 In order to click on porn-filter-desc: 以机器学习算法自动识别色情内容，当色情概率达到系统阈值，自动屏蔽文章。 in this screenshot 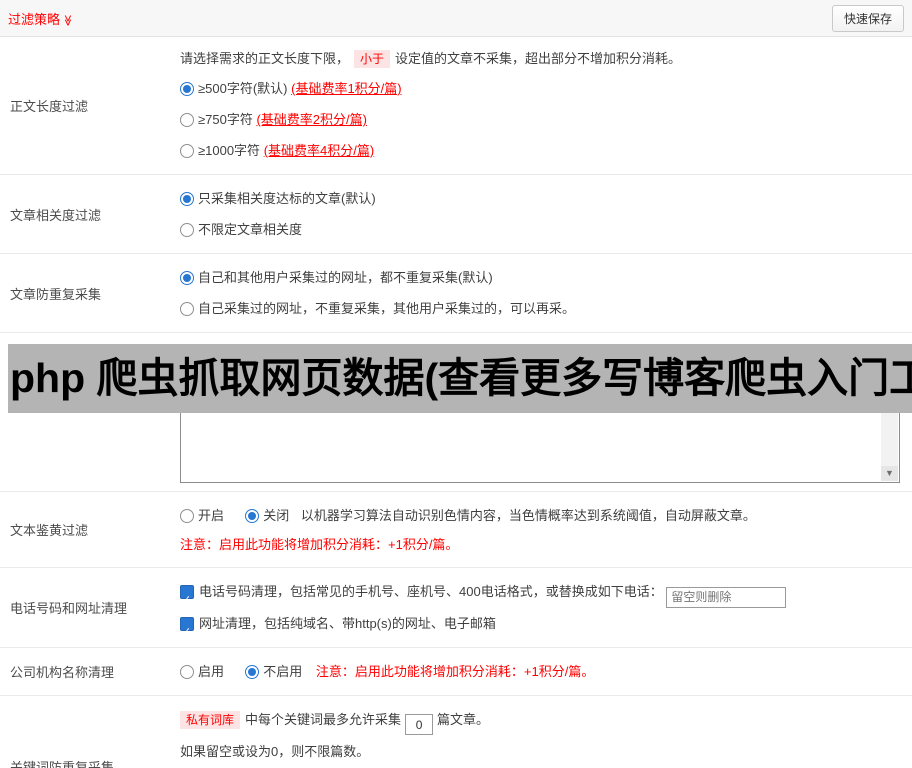, I will do `click(528, 515)`.